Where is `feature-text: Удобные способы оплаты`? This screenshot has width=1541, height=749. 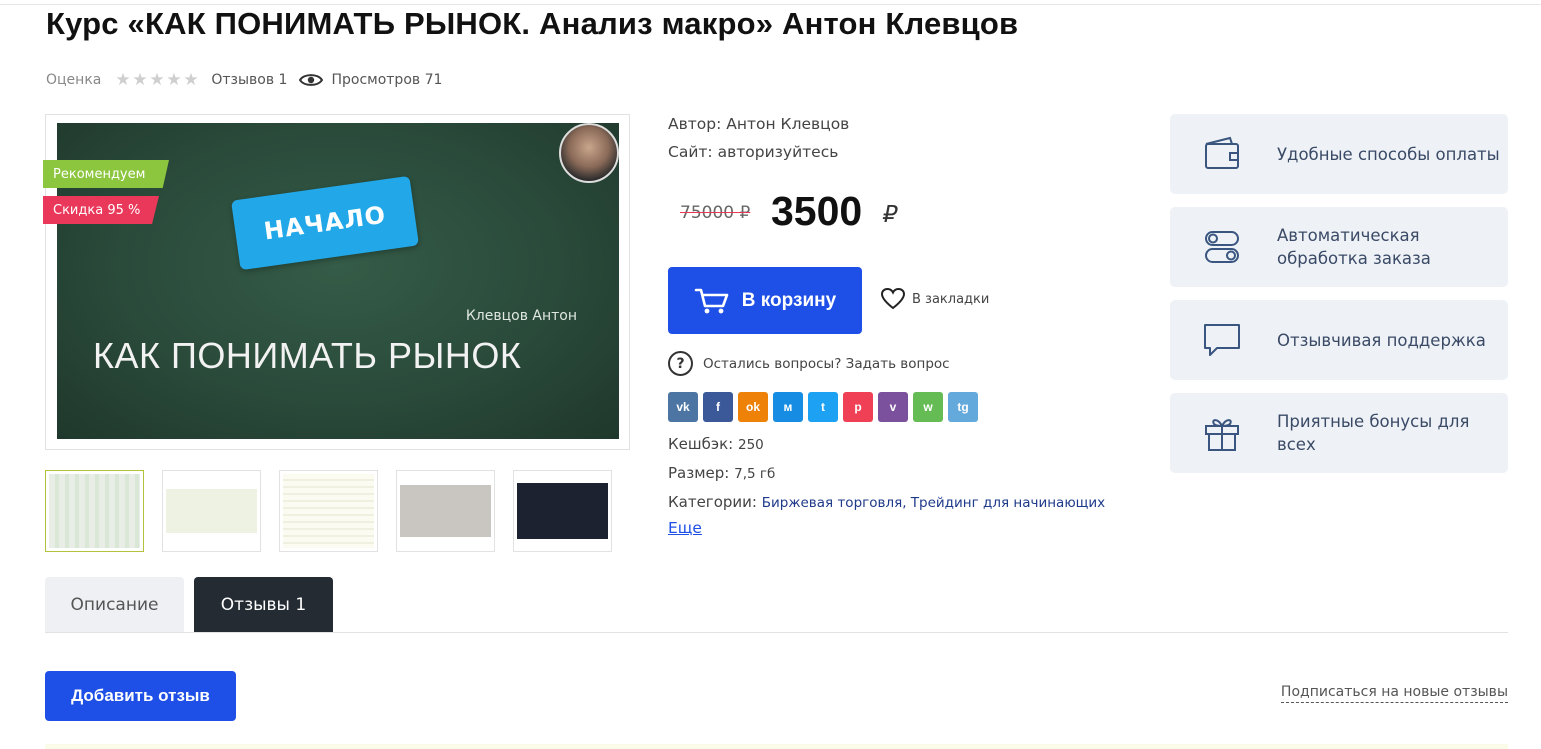
feature-text: Удобные способы оплаты is located at coordinates (1388, 154).